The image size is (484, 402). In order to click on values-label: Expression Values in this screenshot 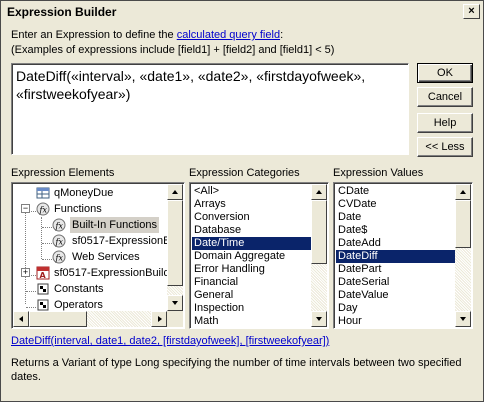, I will do `click(378, 173)`.